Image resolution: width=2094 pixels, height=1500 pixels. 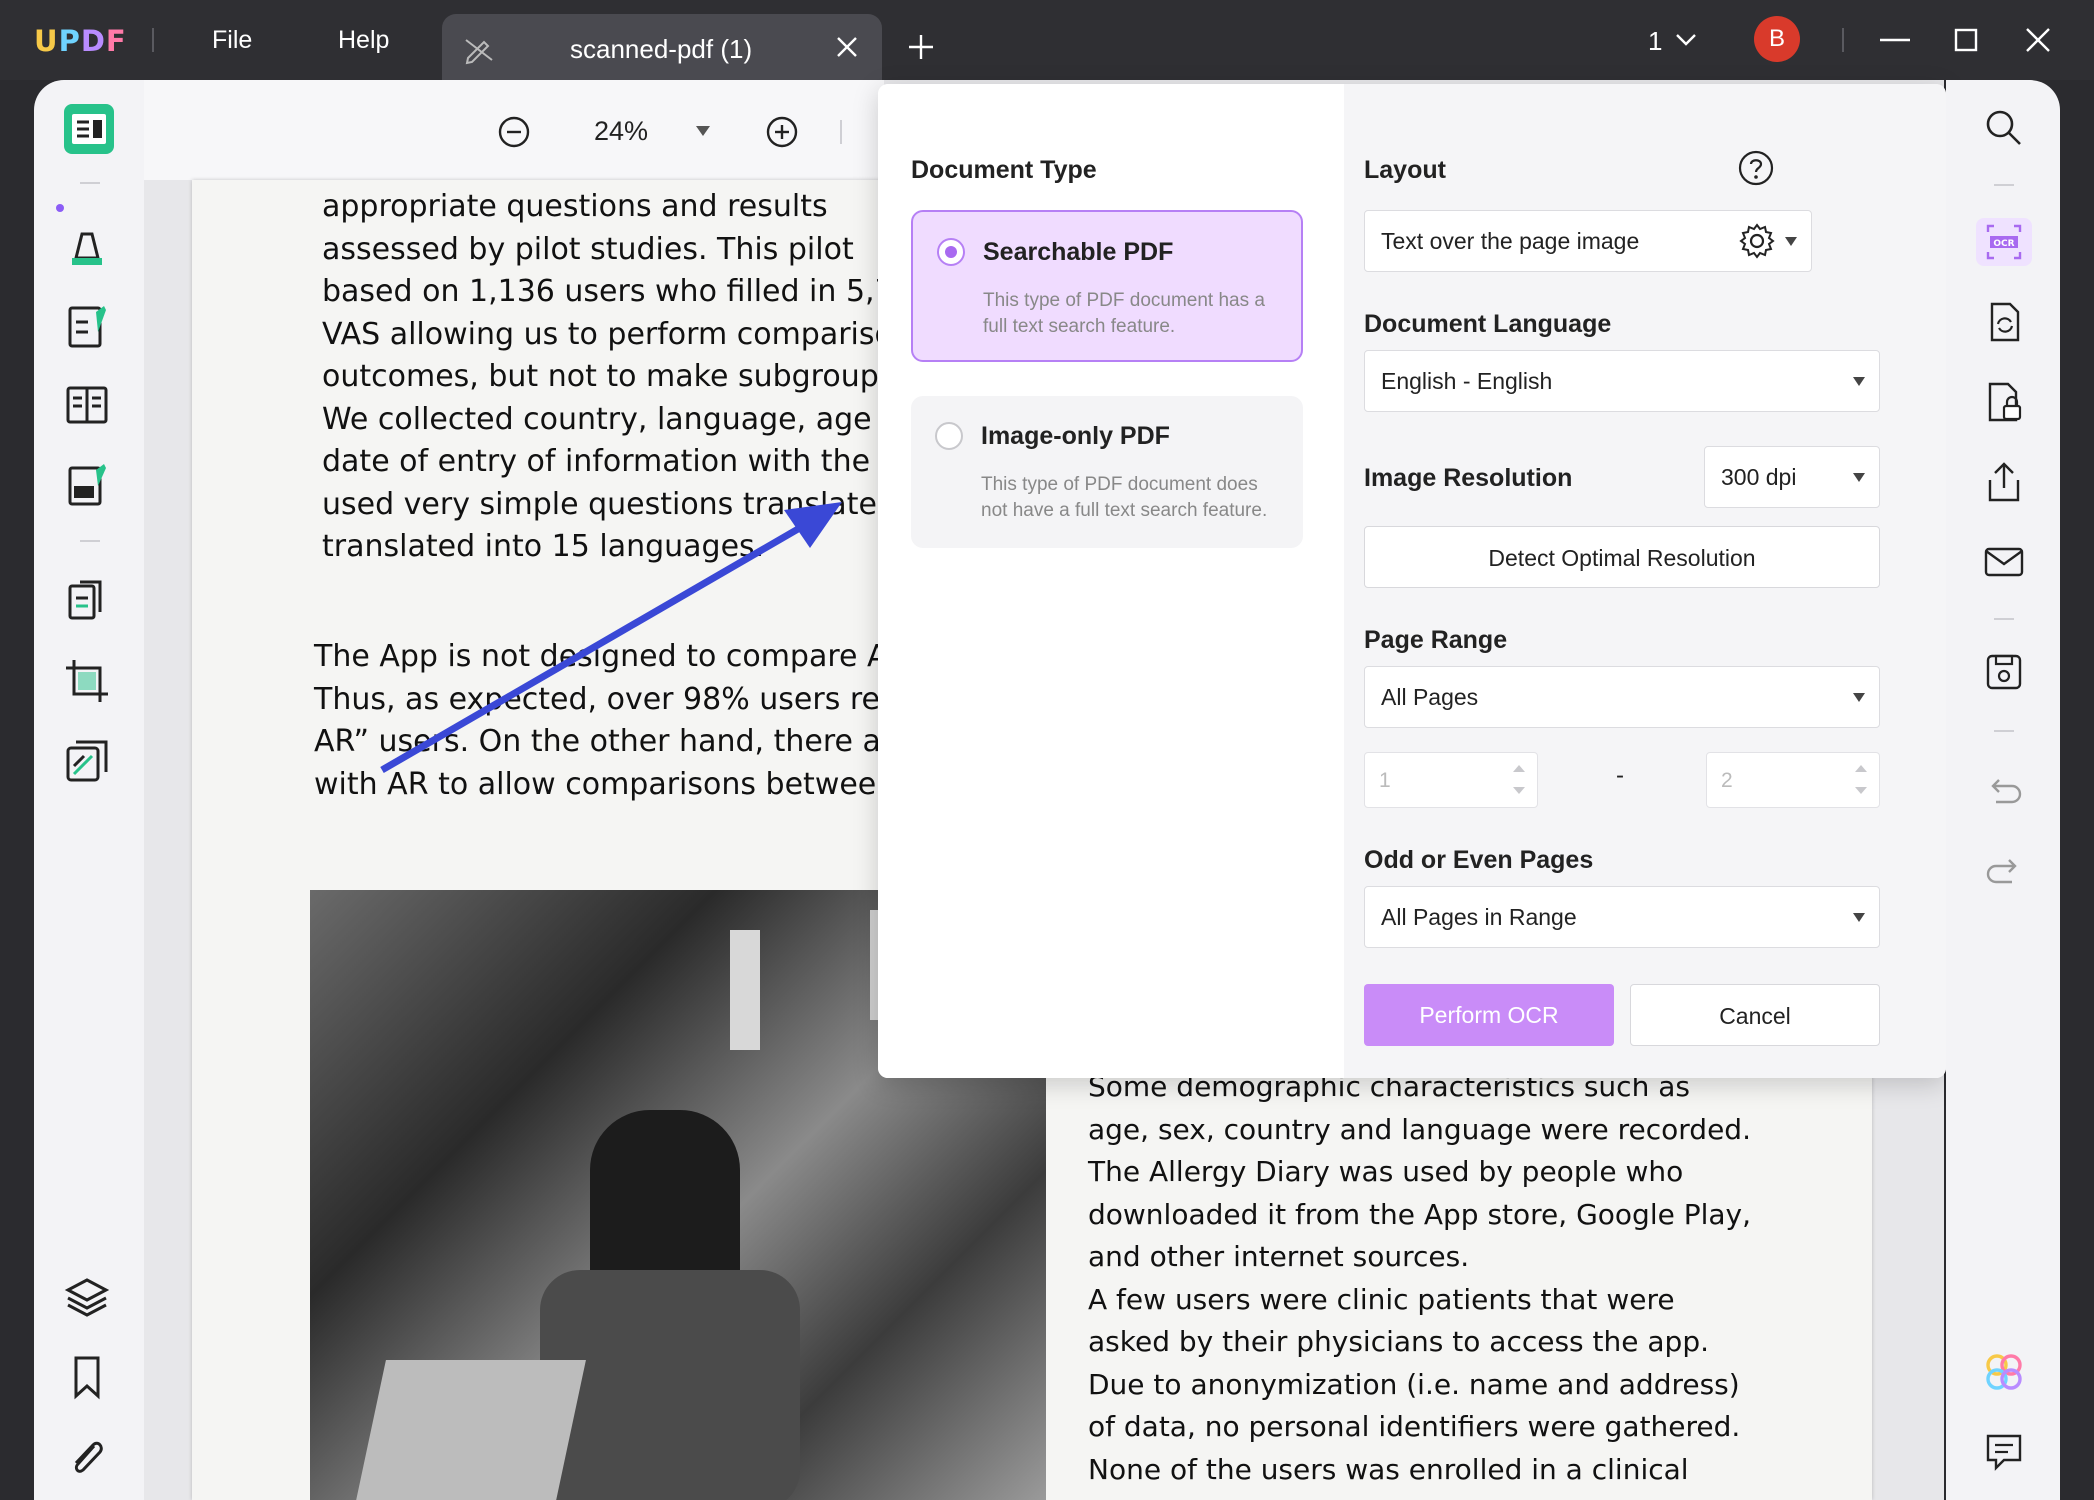 What do you see at coordinates (1489, 1015) in the screenshot?
I see `perform-ocr-button: Perform OCR` at bounding box center [1489, 1015].